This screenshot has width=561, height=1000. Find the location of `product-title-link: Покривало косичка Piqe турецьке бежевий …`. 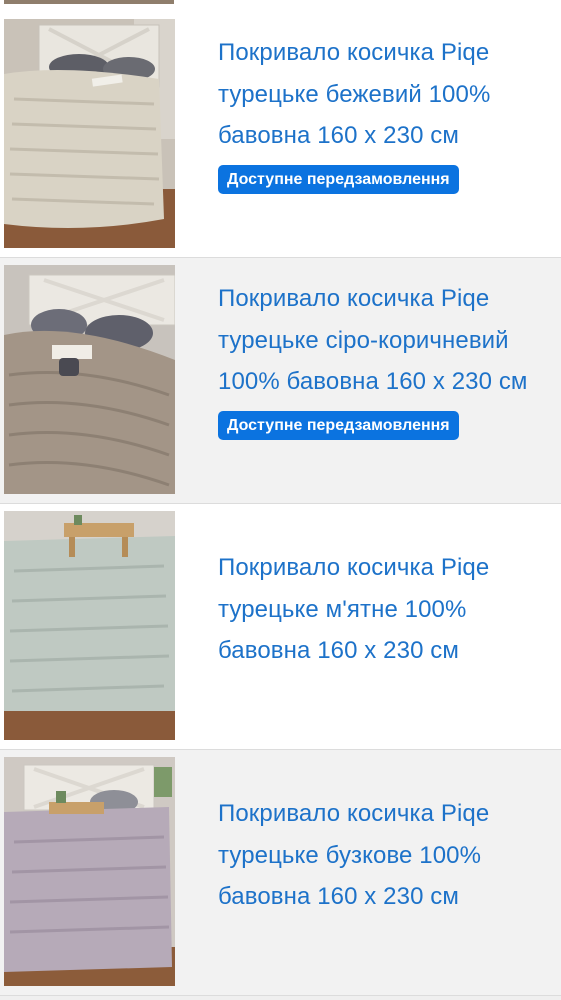

product-title-link: Покривало косичка Piqe турецьке бежевий … is located at coordinates (374, 94).